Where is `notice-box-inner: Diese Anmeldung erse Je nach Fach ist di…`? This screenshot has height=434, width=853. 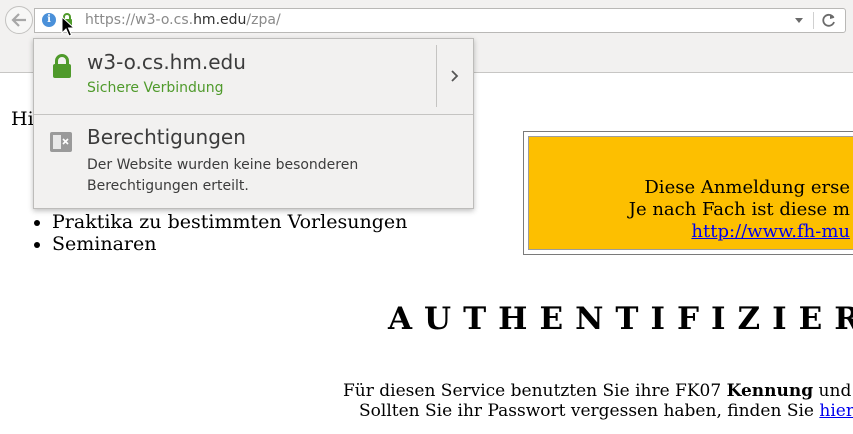
notice-box-inner: Diese Anmeldung erse Je nach Fach ist di… is located at coordinates (690, 193).